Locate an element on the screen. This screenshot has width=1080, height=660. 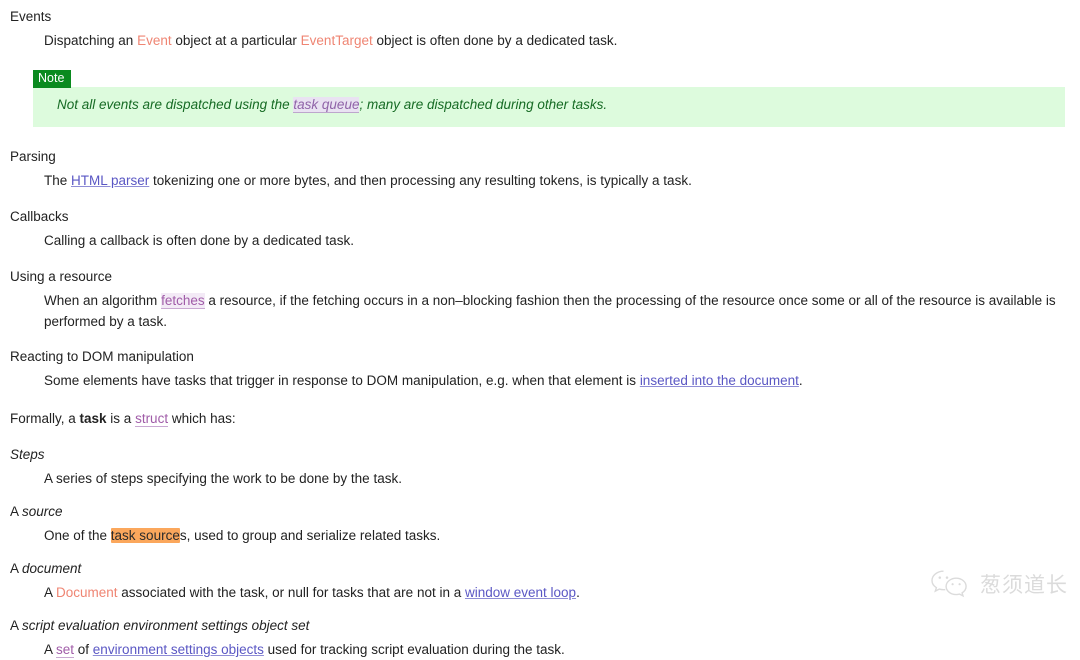
idl-link-eventtarget: EventTarget is located at coordinates (337, 40).